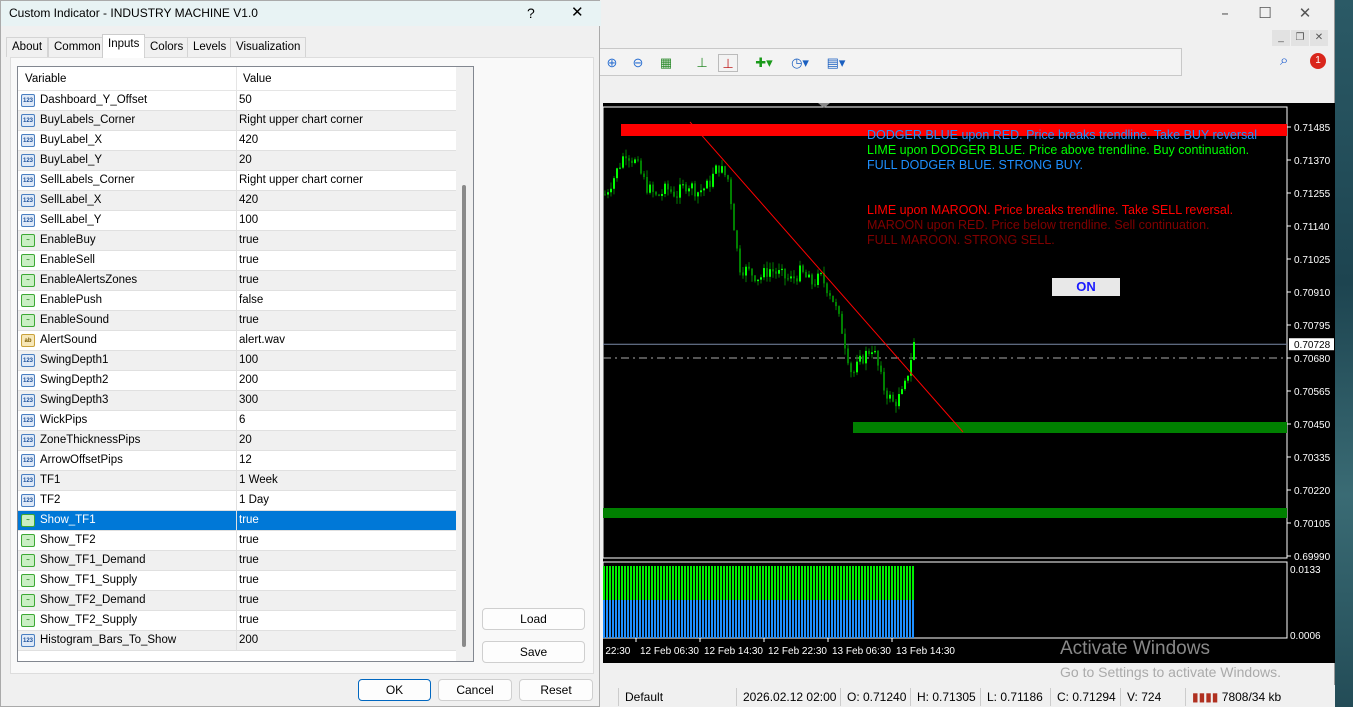 This screenshot has height=707, width=1353. What do you see at coordinates (167, 47) in the screenshot?
I see `tab-colors: Colors` at bounding box center [167, 47].